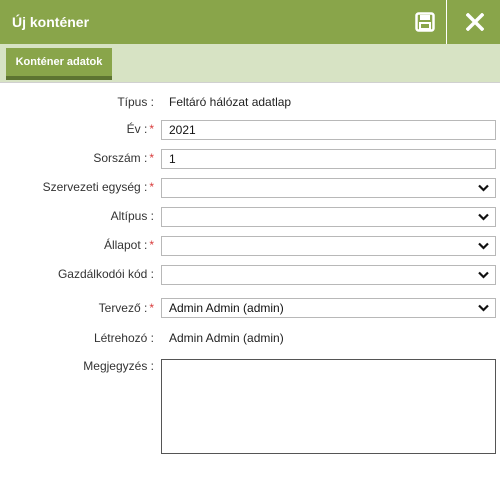  What do you see at coordinates (328, 406) in the screenshot?
I see `megjegyzes-textarea` at bounding box center [328, 406].